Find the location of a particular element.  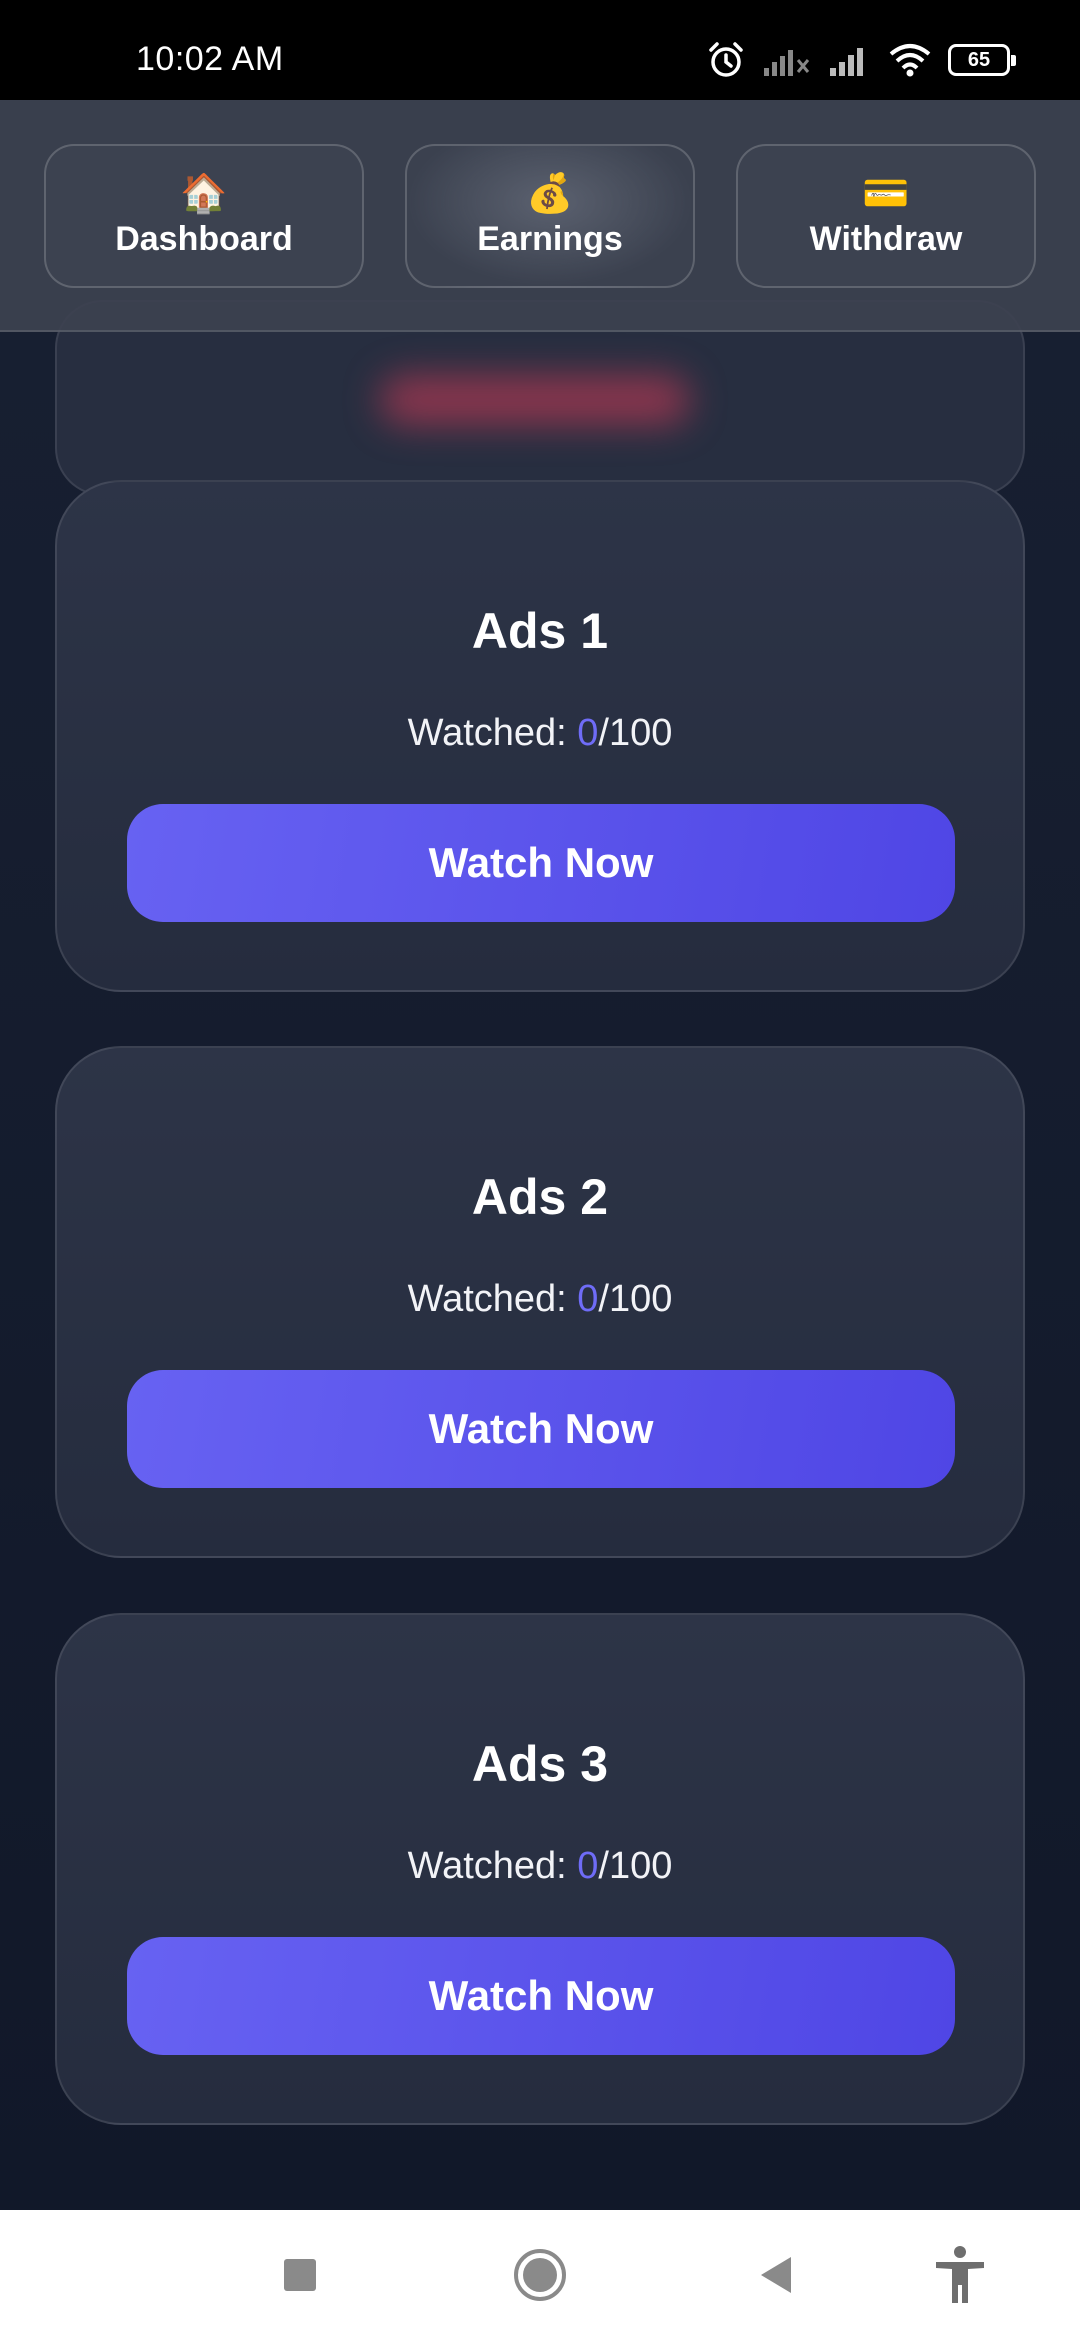

status-icons: 65 is located at coordinates (861, 60).